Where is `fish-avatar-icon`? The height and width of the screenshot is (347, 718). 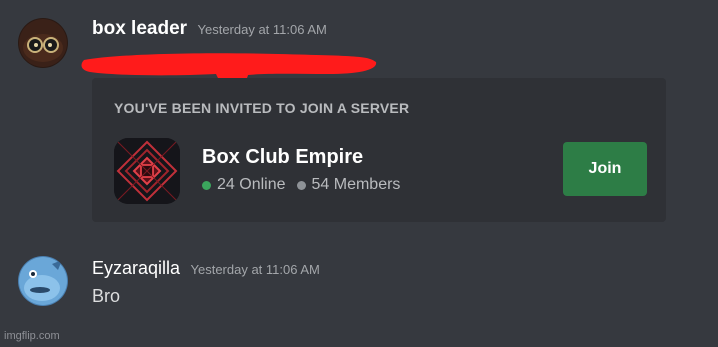 fish-avatar-icon is located at coordinates (43, 281).